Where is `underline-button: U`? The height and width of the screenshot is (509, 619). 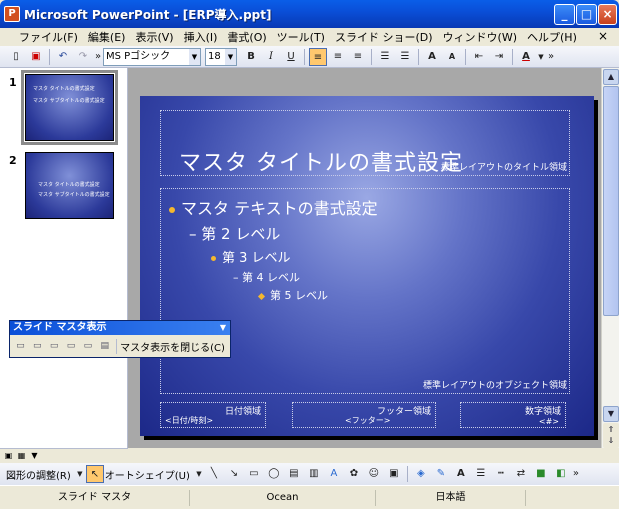 underline-button: U is located at coordinates (291, 57).